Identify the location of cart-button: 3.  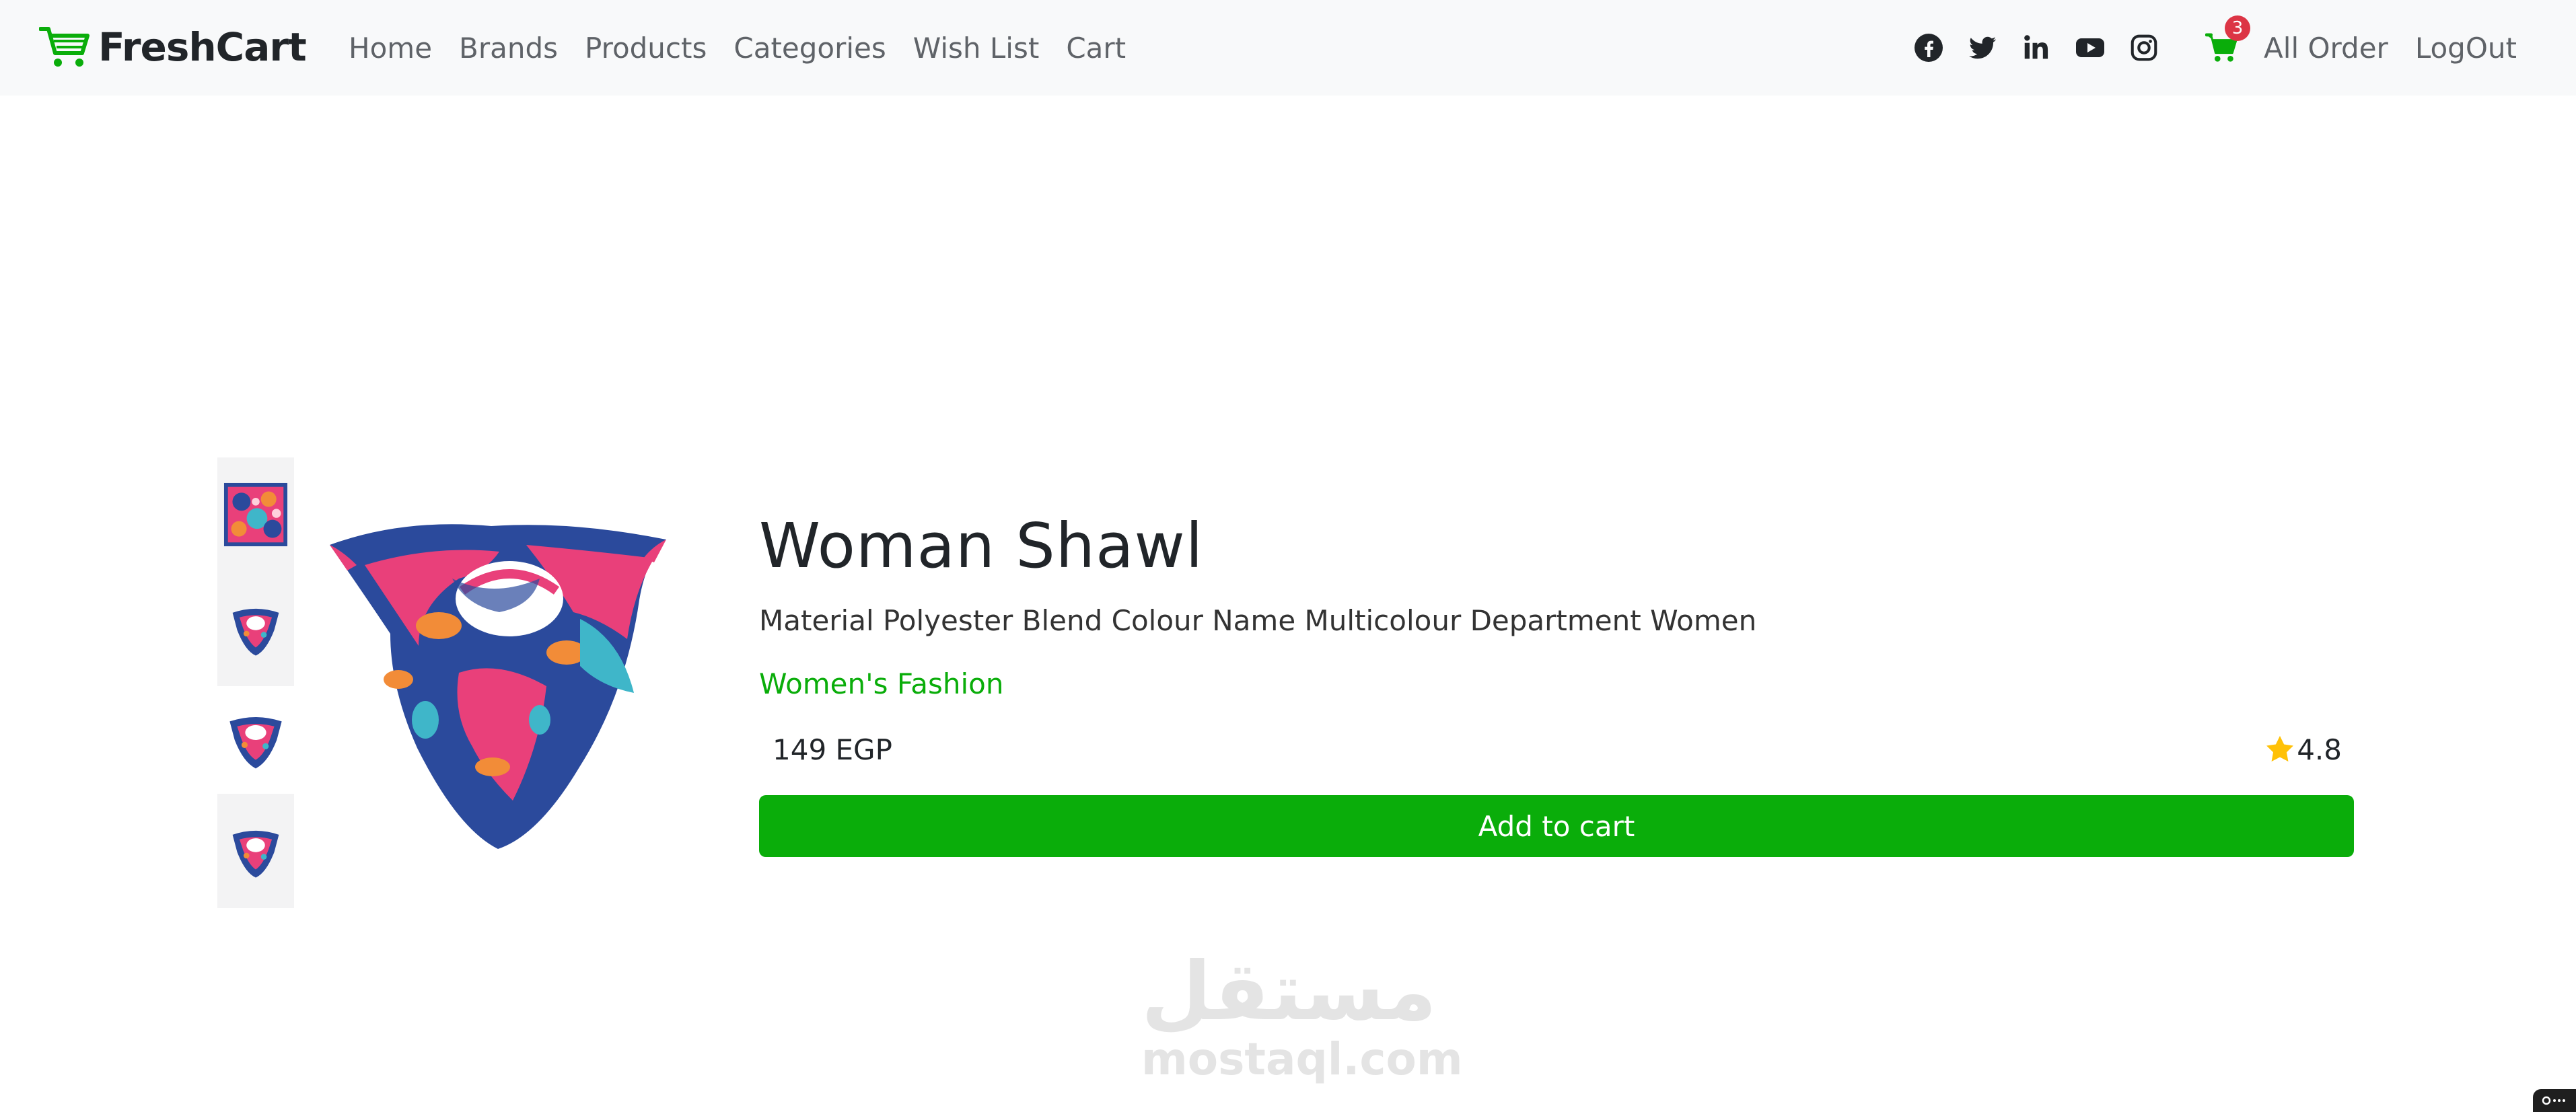
(2228, 40).